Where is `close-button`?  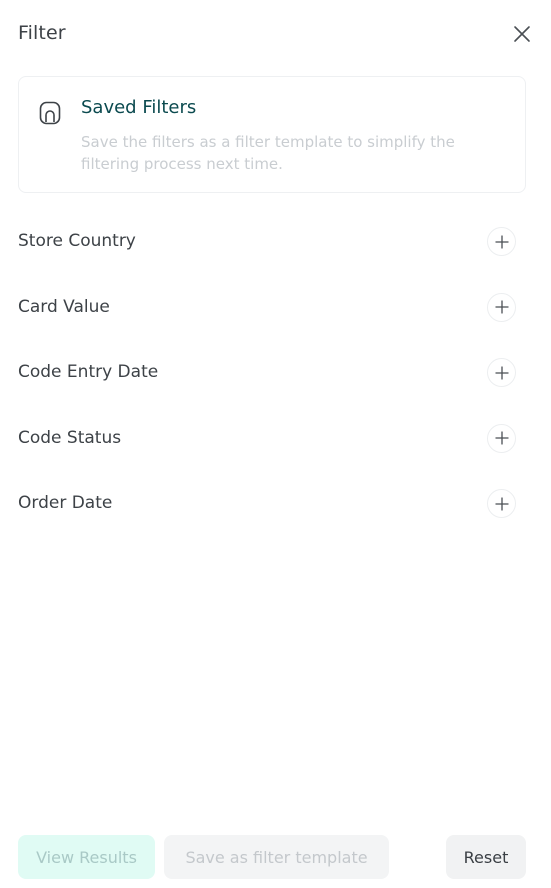 close-button is located at coordinates (522, 34).